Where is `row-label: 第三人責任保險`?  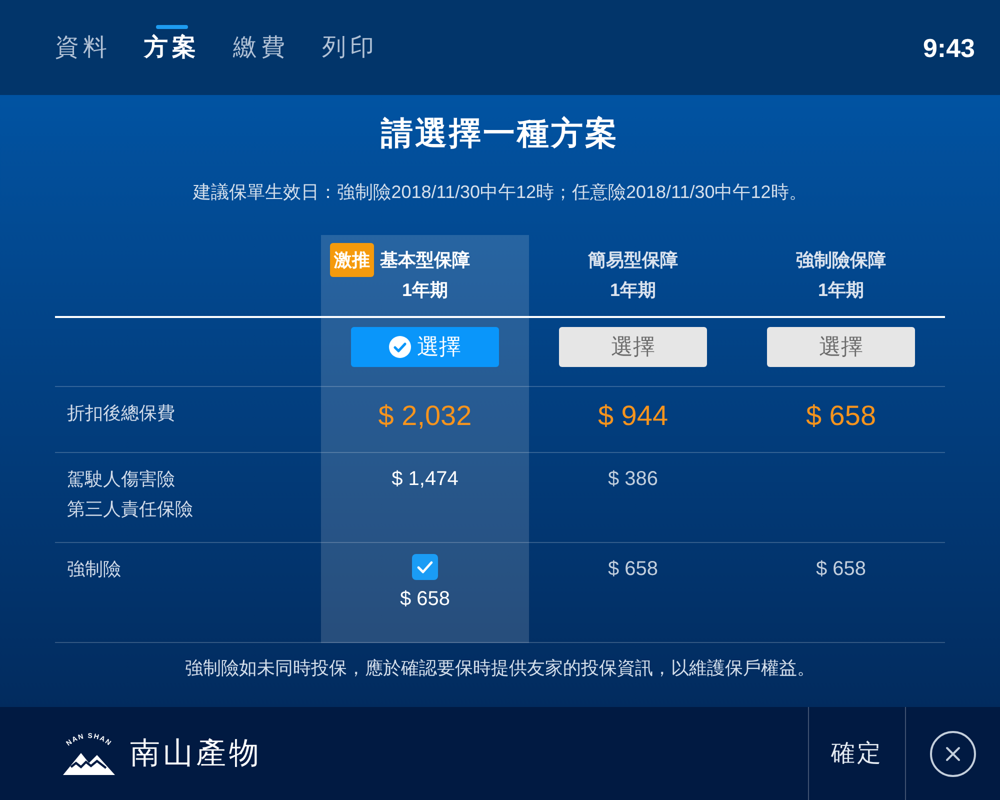 row-label: 第三人責任保險 is located at coordinates (130, 509).